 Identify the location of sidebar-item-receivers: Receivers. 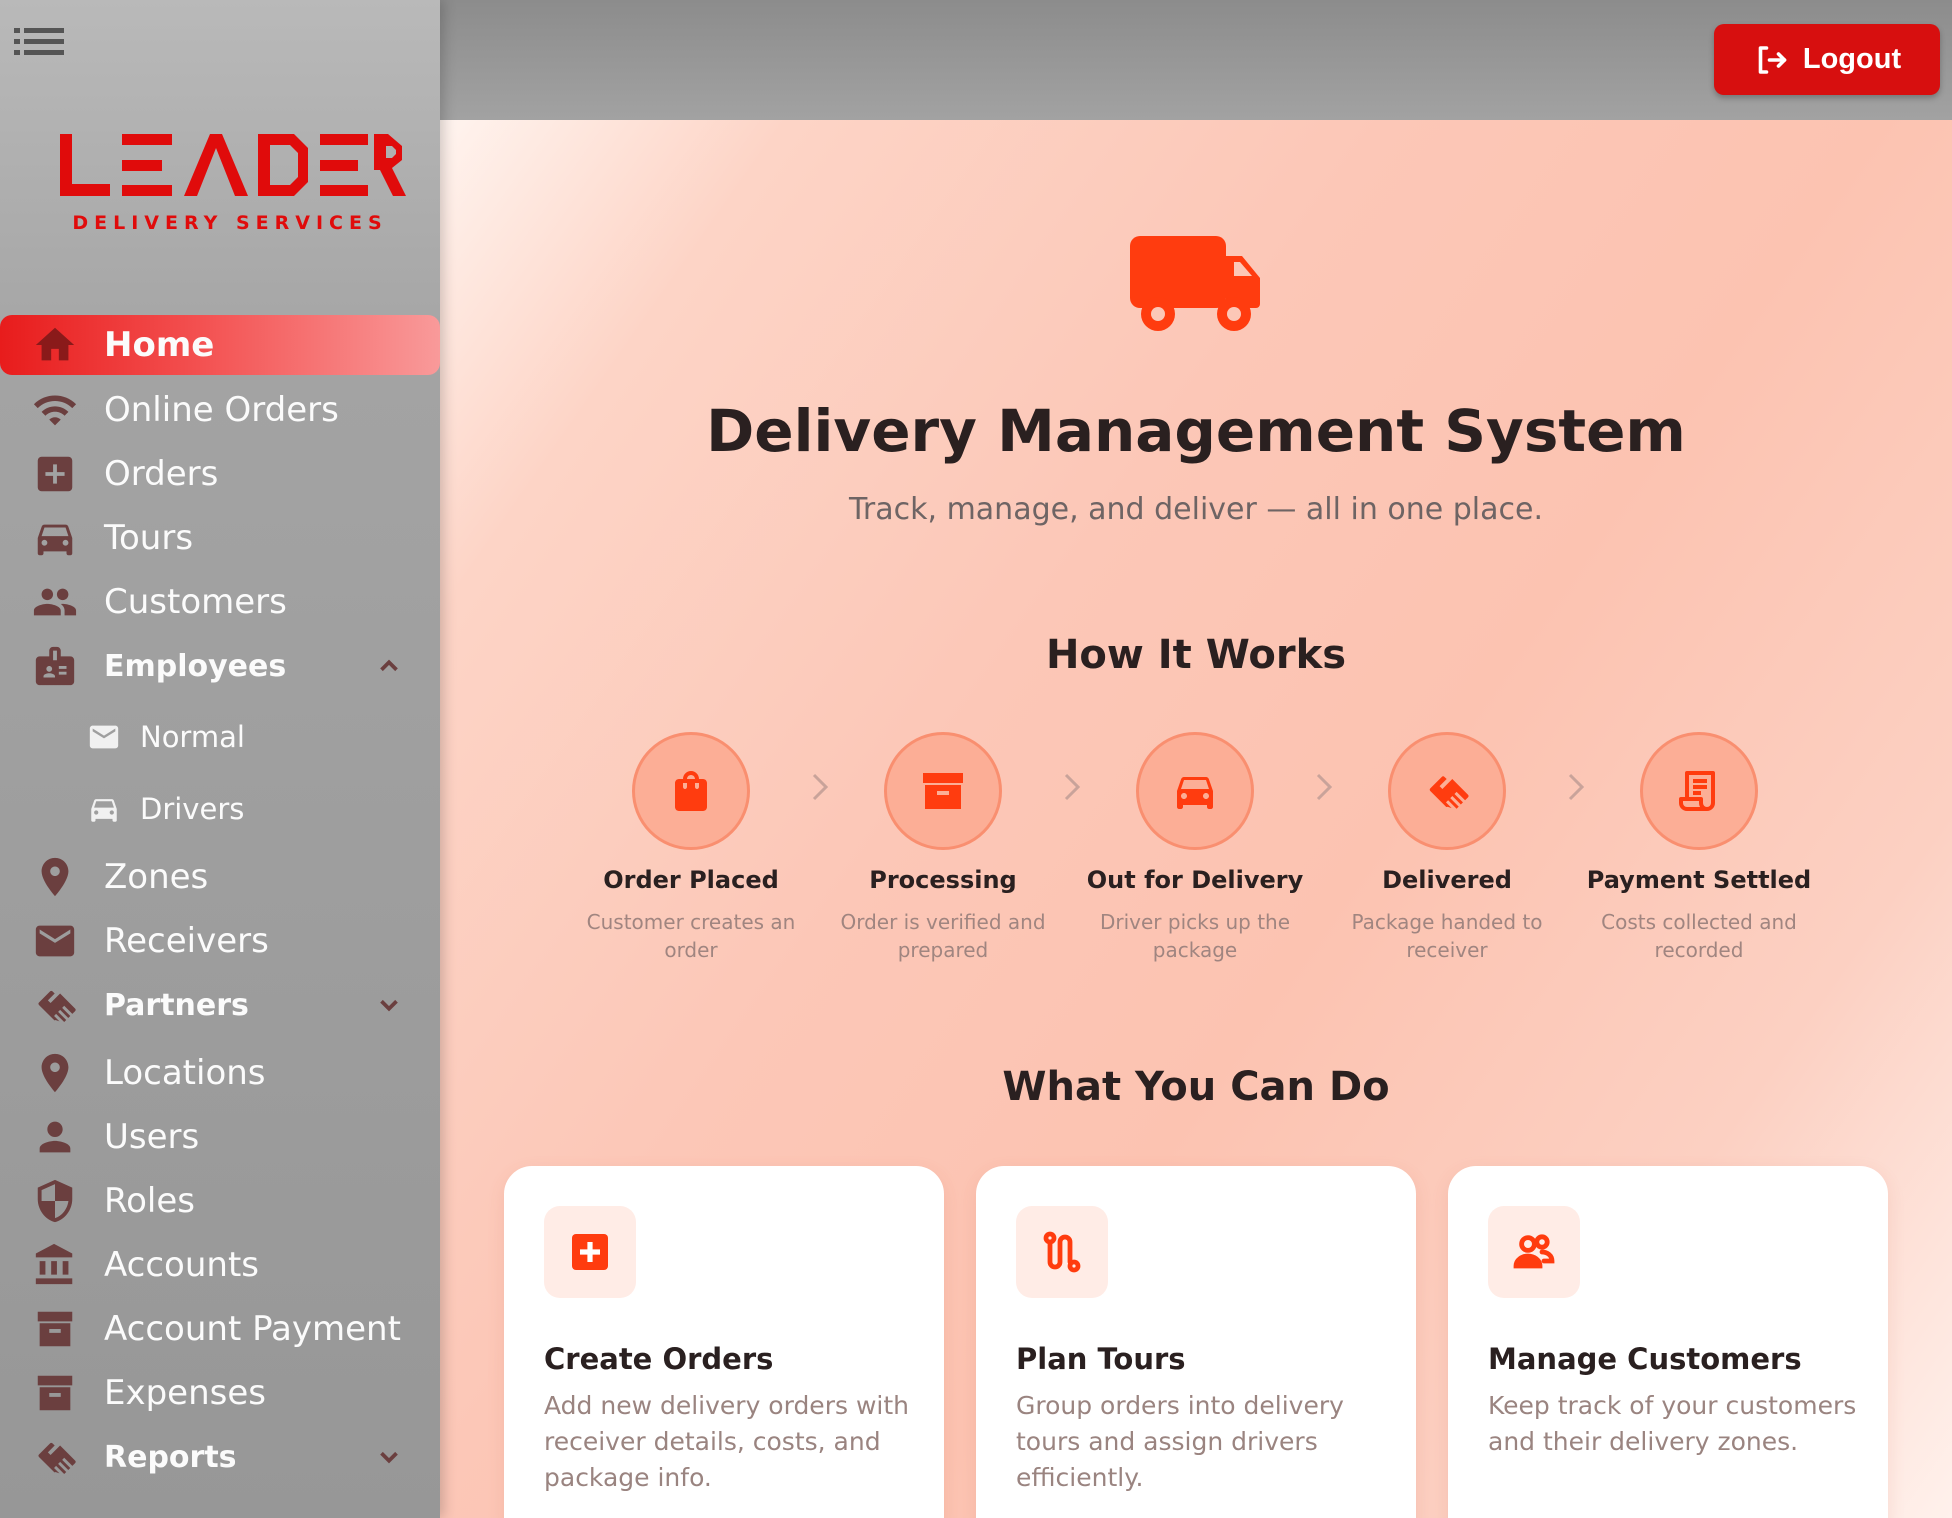
(220, 941).